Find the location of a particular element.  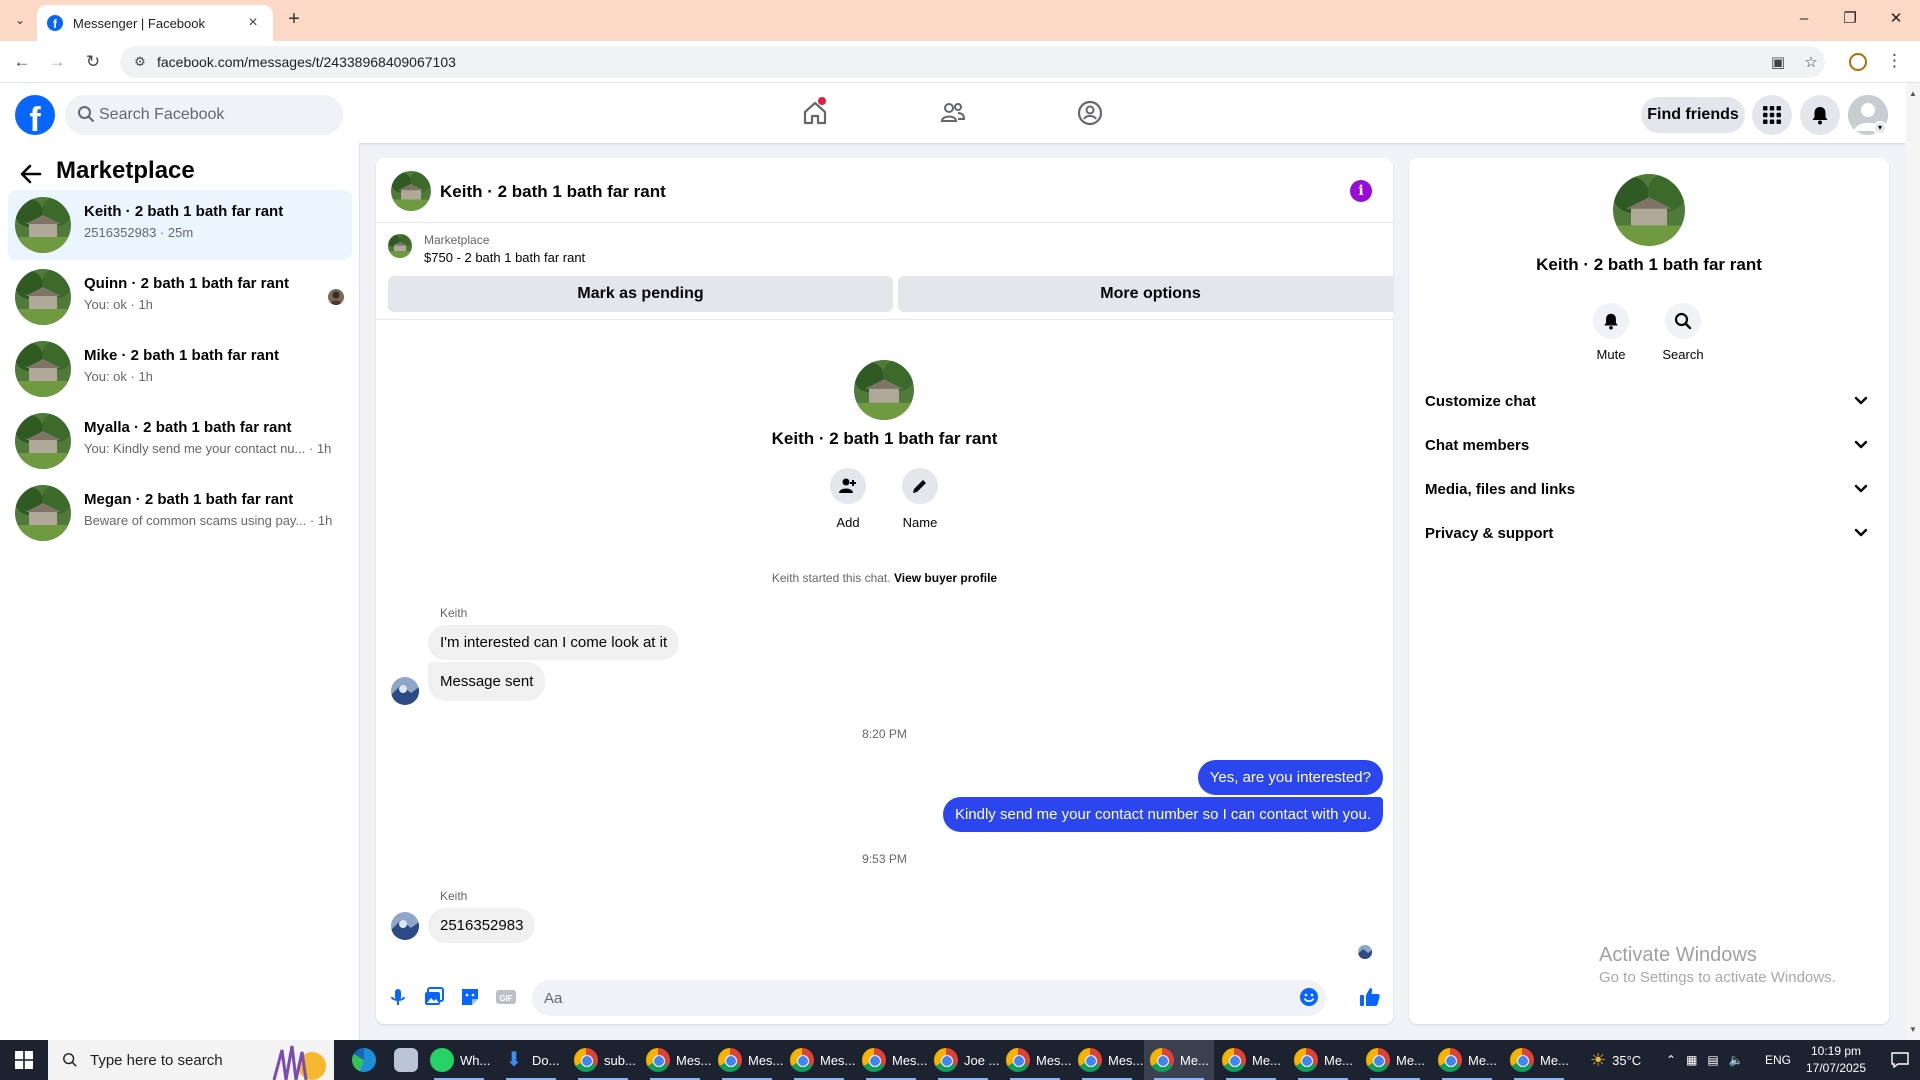

scroll-down-icon: ▼ is located at coordinates (1913, 1029).